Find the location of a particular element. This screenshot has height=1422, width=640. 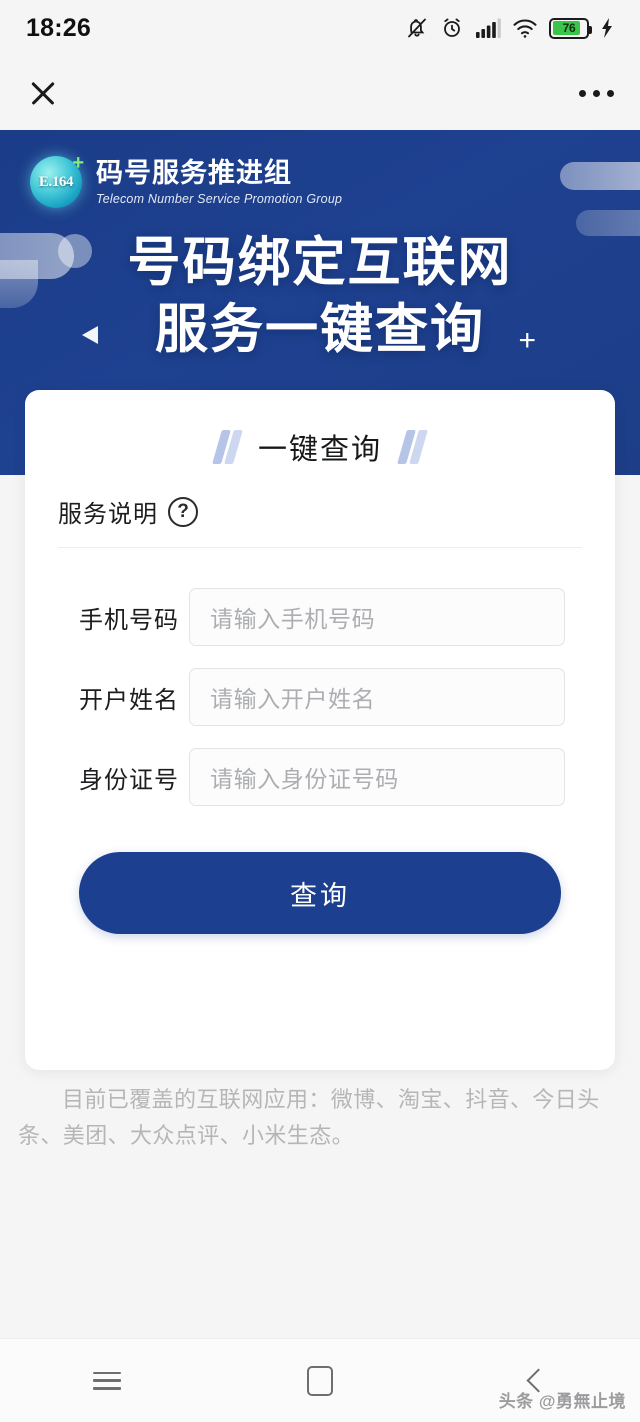

bell-muted-icon is located at coordinates (417, 28).